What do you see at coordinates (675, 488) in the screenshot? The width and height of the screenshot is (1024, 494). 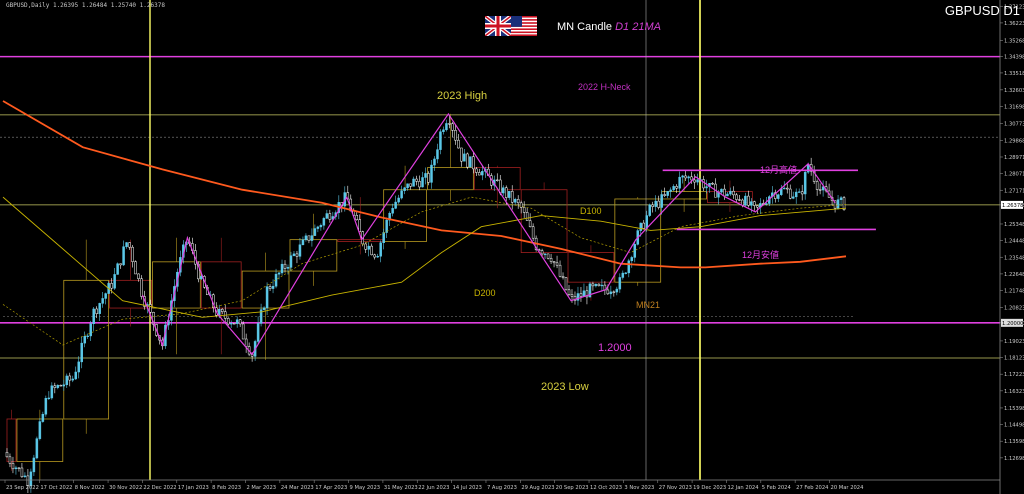 I see `x-tick-label: 27 Nov 2023` at bounding box center [675, 488].